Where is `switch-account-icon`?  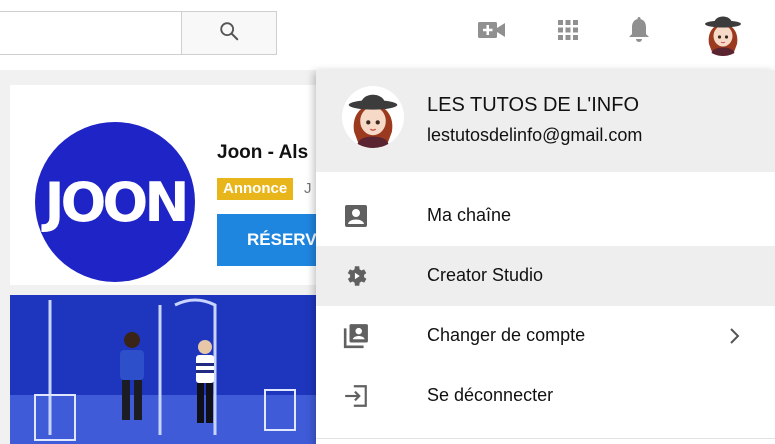 switch-account-icon is located at coordinates (356, 336).